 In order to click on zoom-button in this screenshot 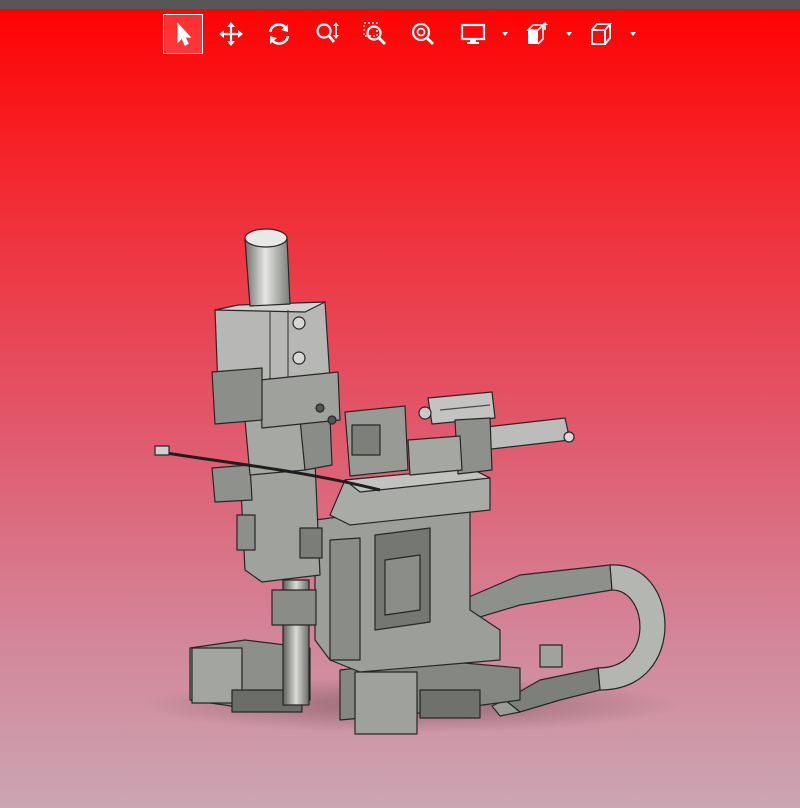, I will do `click(327, 34)`.